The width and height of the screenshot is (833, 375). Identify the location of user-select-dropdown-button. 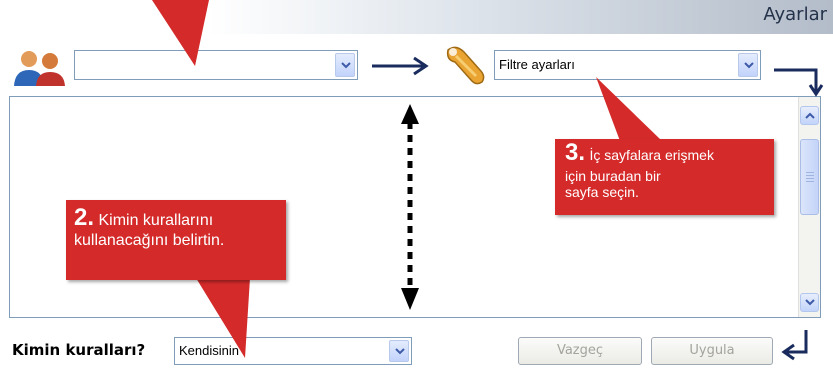
(345, 65).